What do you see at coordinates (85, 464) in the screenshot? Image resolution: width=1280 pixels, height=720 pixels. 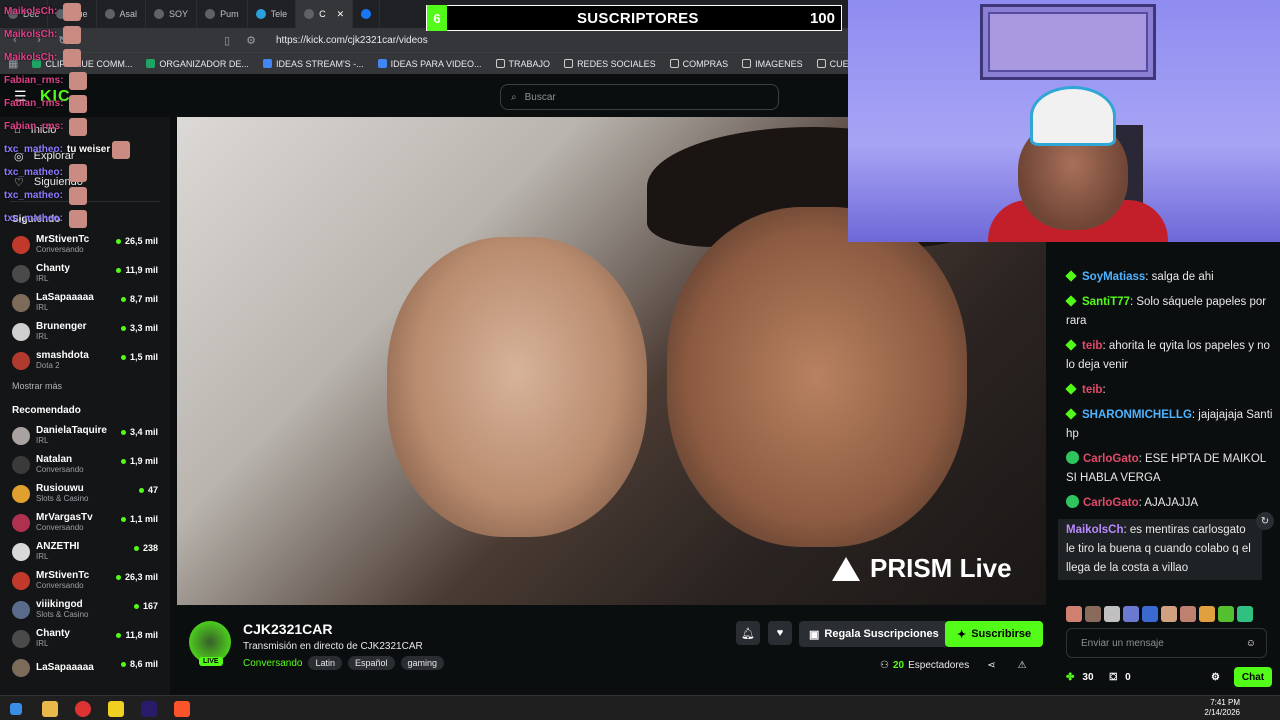 I see `channel-row: Natalan Conversando 1,9 mil` at bounding box center [85, 464].